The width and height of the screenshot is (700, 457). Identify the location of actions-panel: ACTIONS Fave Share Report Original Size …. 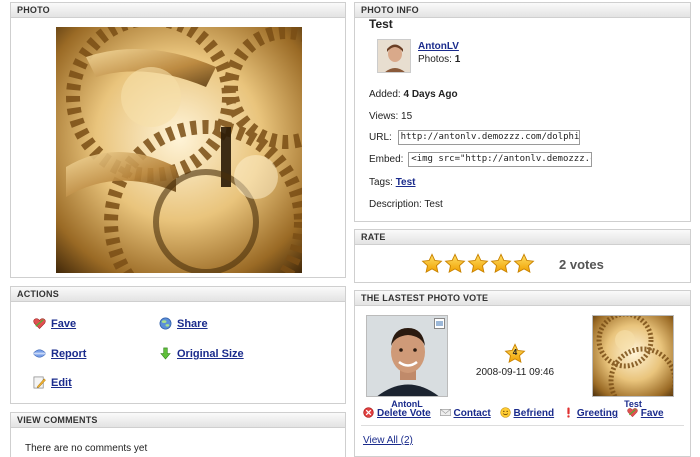
(178, 345).